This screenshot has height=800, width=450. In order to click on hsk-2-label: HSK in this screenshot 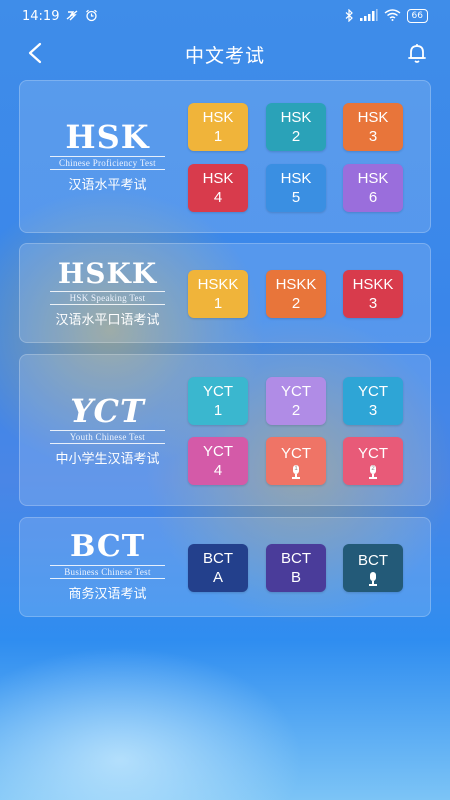, I will do `click(296, 117)`.